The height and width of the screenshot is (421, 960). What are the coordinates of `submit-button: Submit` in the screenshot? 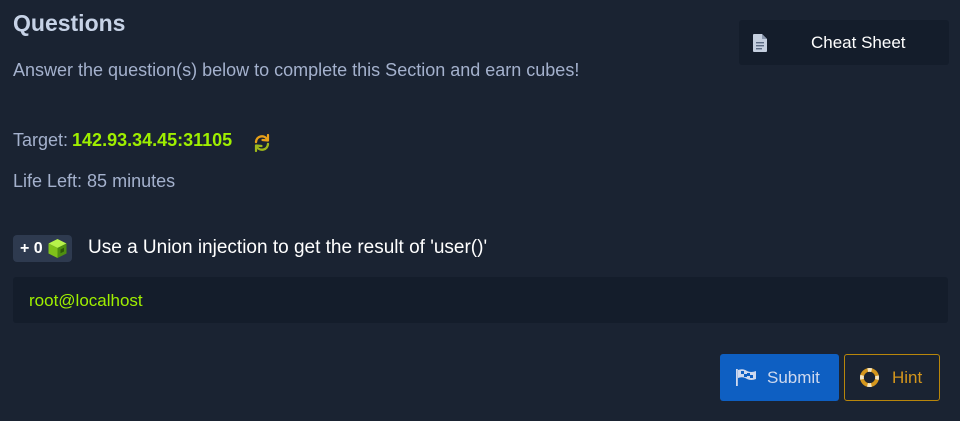 It's located at (779, 377).